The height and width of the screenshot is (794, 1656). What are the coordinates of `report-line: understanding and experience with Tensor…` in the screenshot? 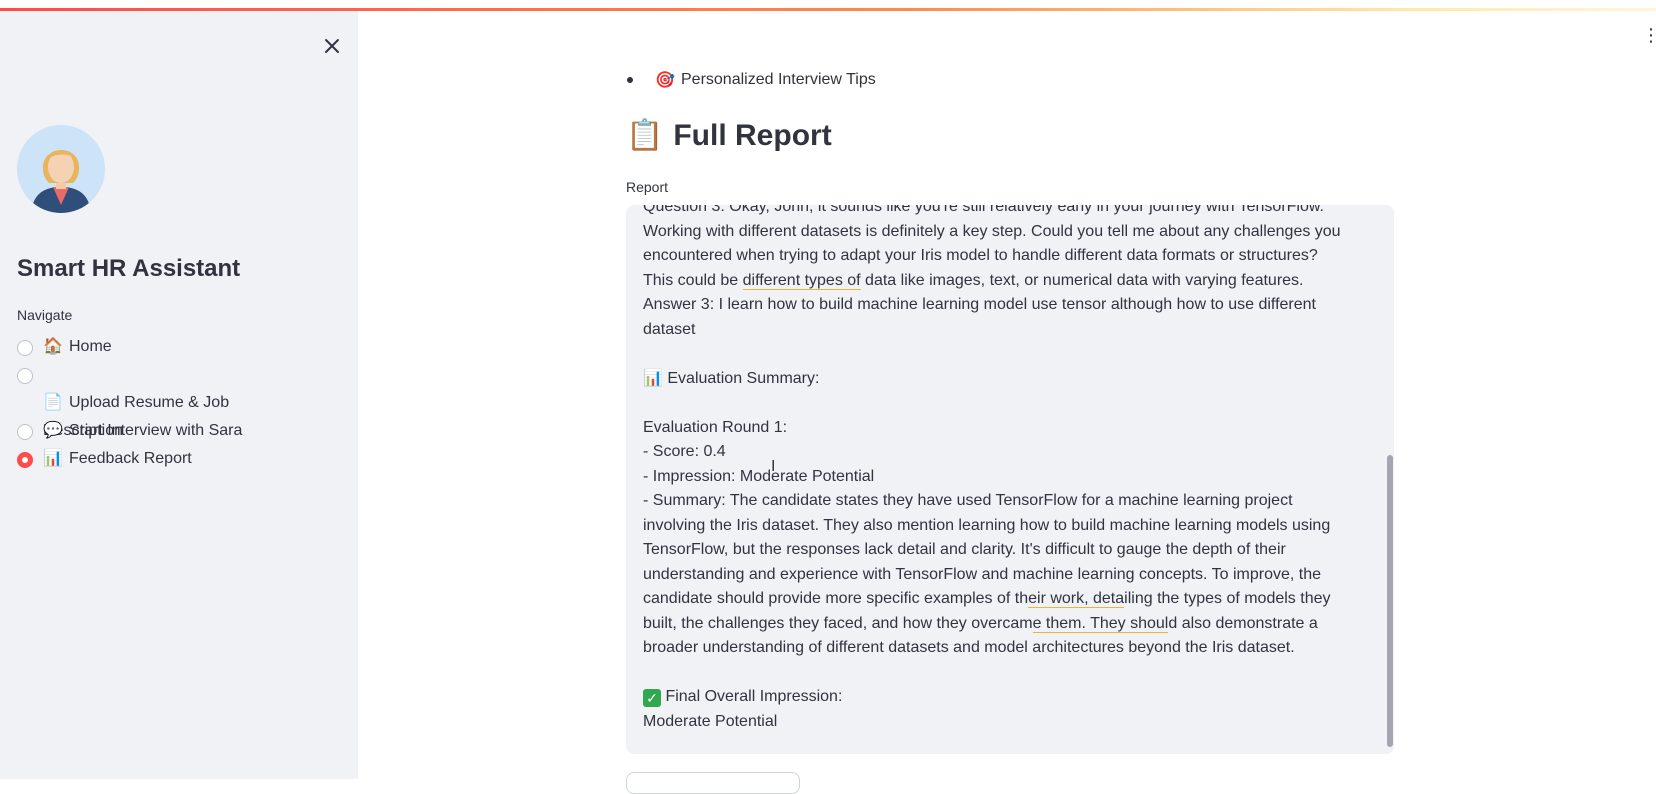 It's located at (982, 574).